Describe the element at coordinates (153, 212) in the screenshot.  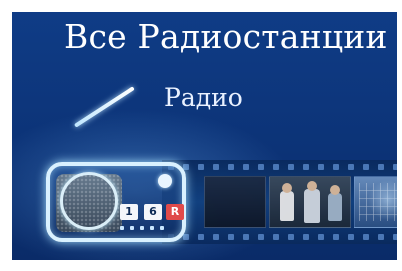
I see `preset-key: 6` at that location.